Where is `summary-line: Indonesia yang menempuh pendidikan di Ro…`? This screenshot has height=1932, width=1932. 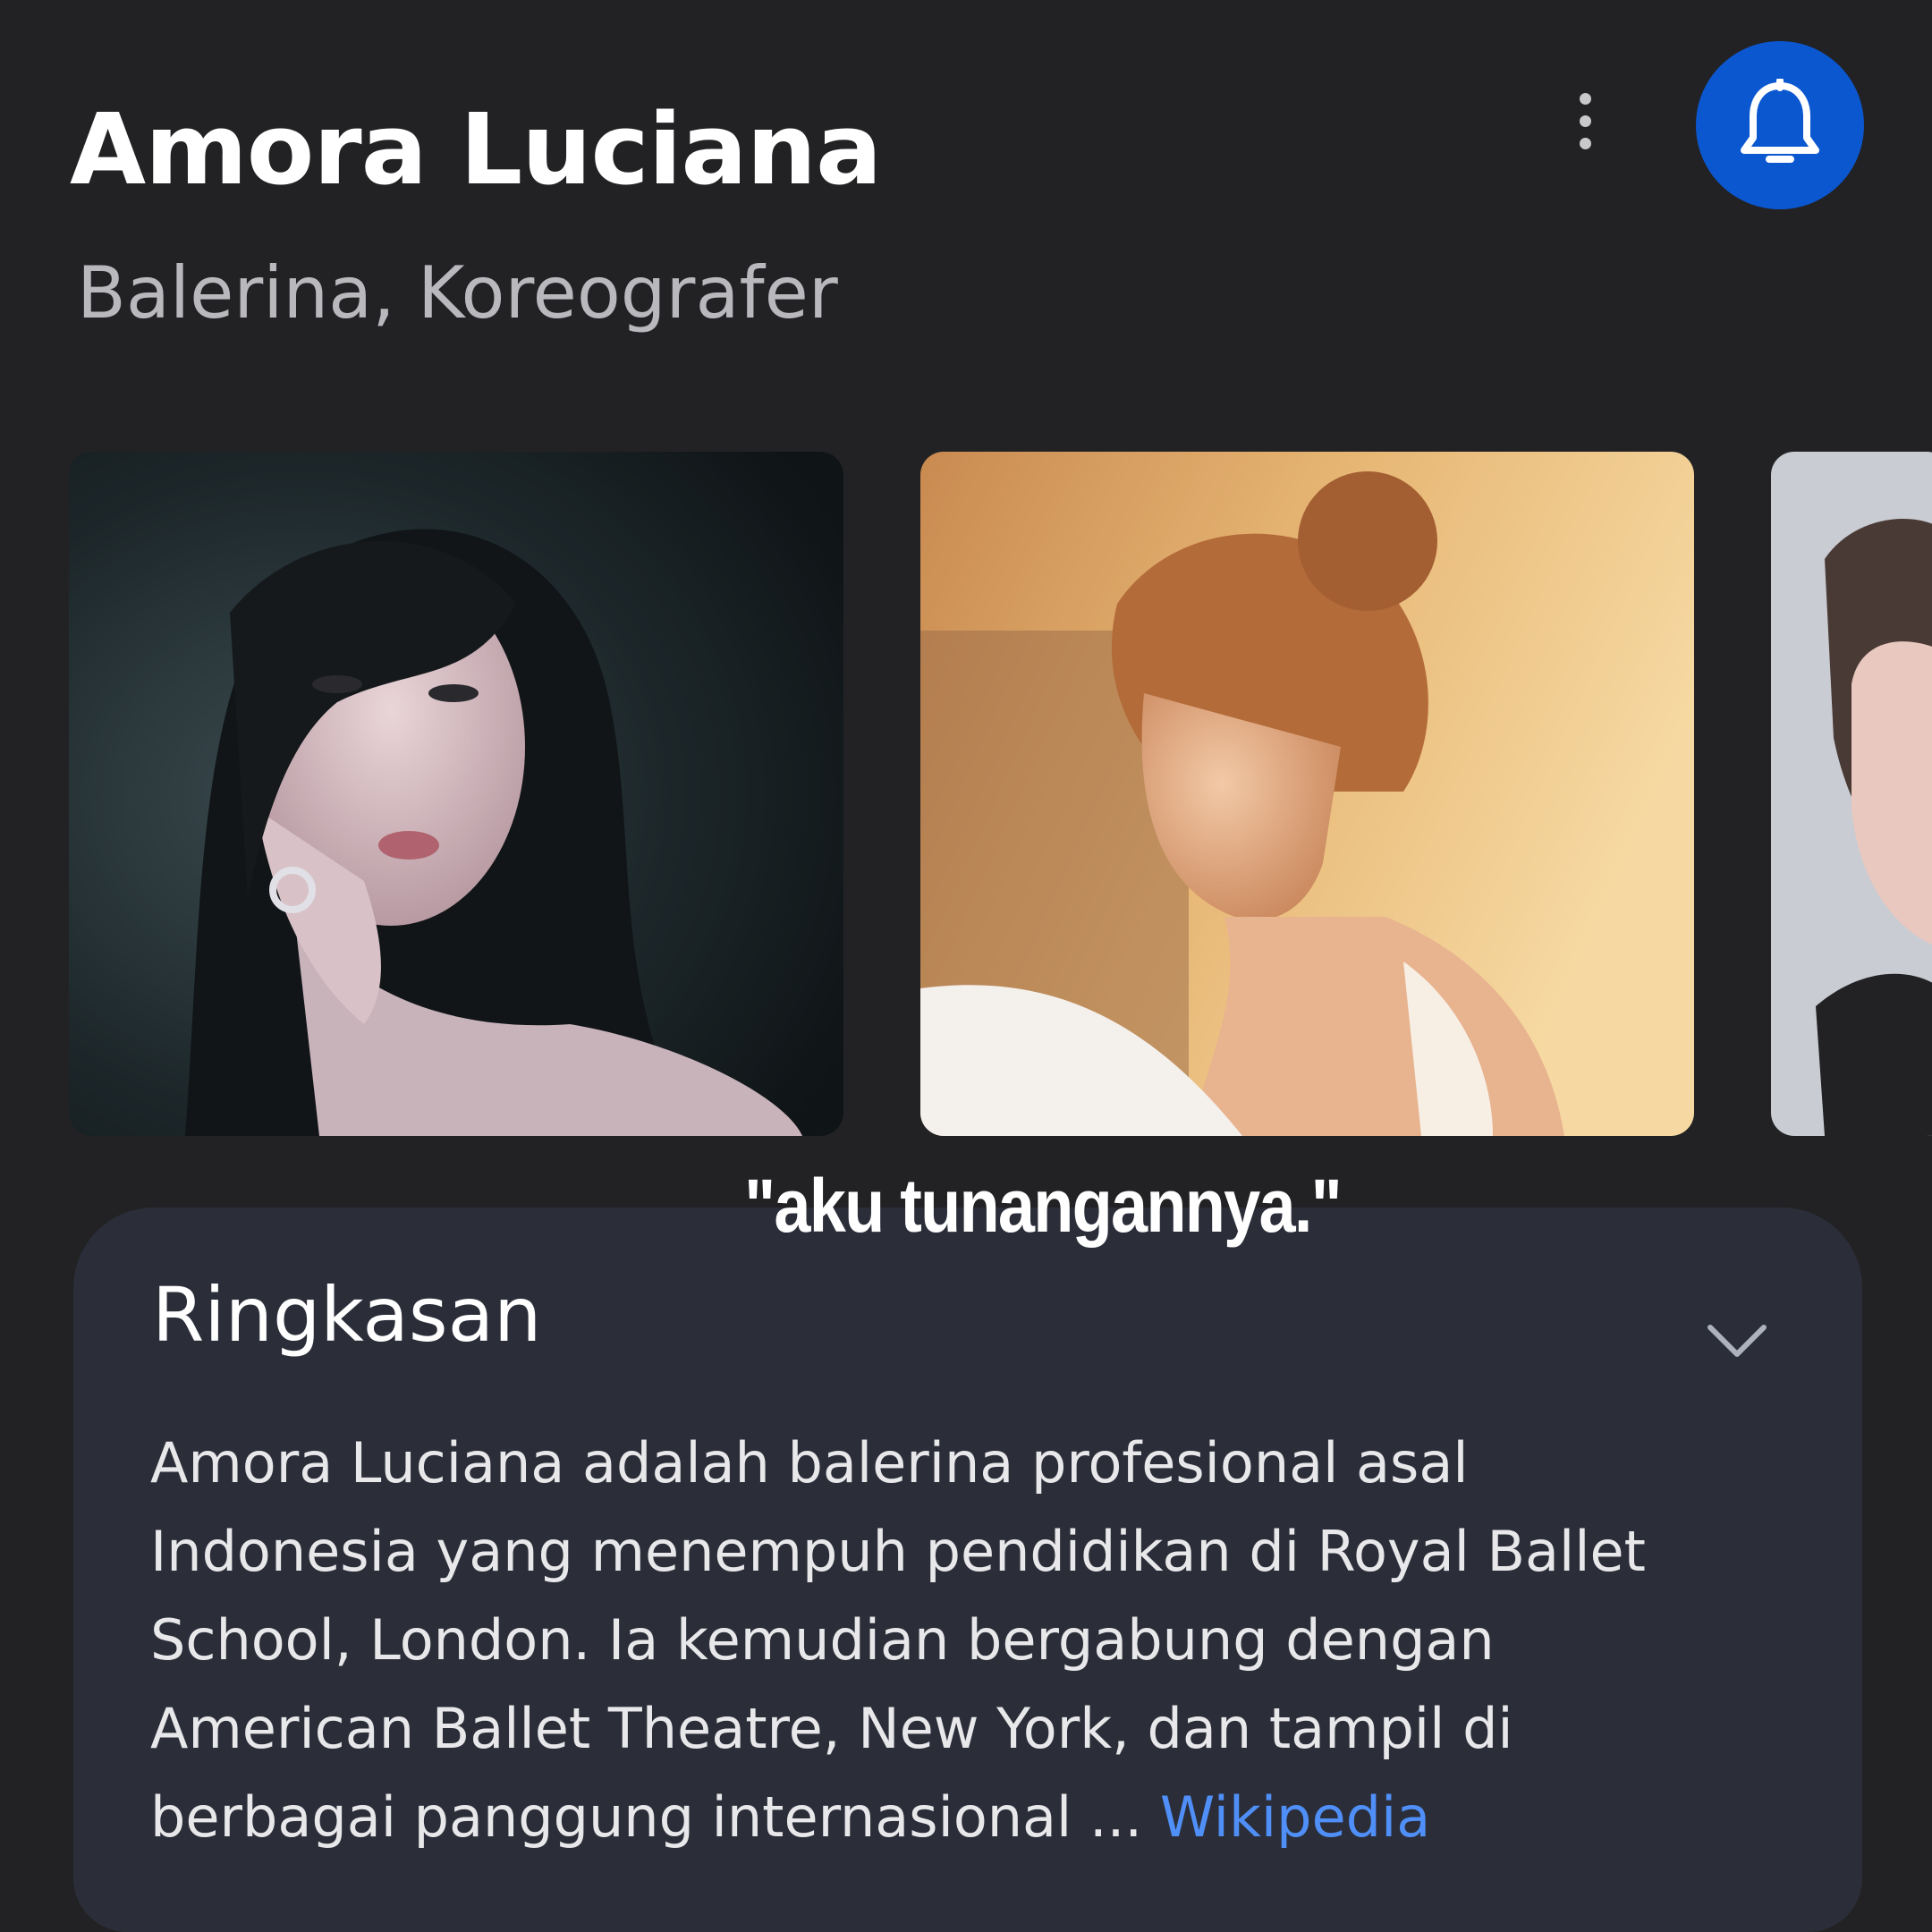
summary-line: Indonesia yang menempuh pendidikan di Ro… is located at coordinates (898, 1551).